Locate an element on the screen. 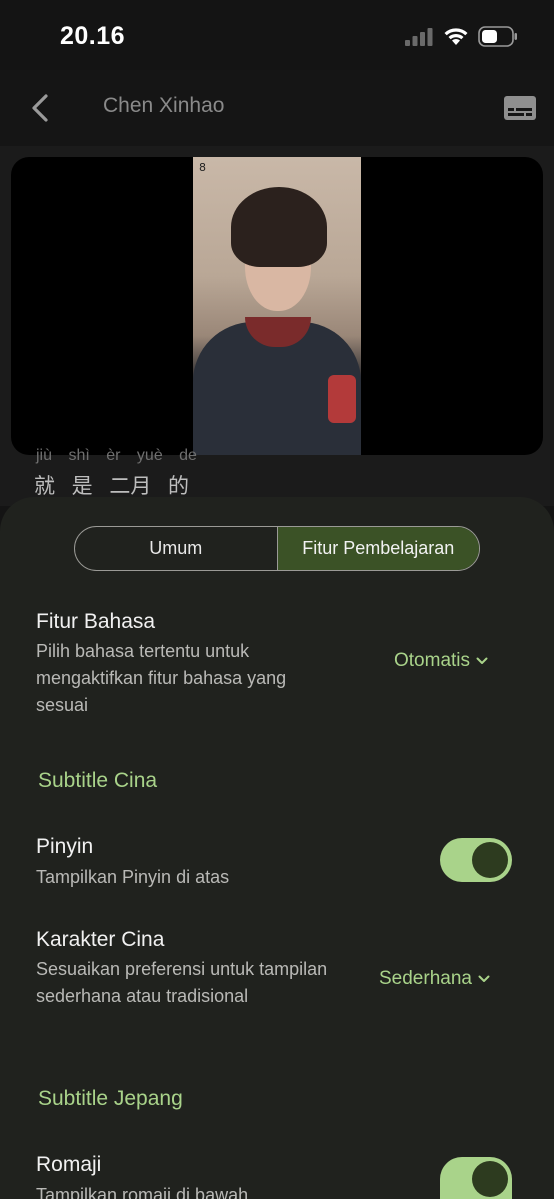 The image size is (554, 1199). patch-shape is located at coordinates (342, 399).